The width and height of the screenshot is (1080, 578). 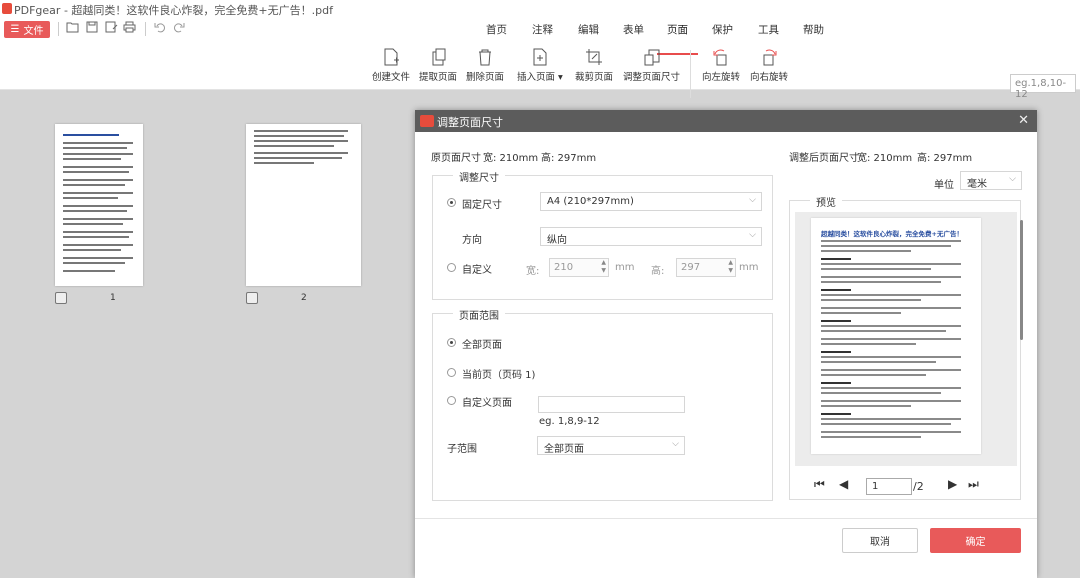 What do you see at coordinates (885, 158) in the screenshot?
I see `adjusted-width: 宽: 210mm` at bounding box center [885, 158].